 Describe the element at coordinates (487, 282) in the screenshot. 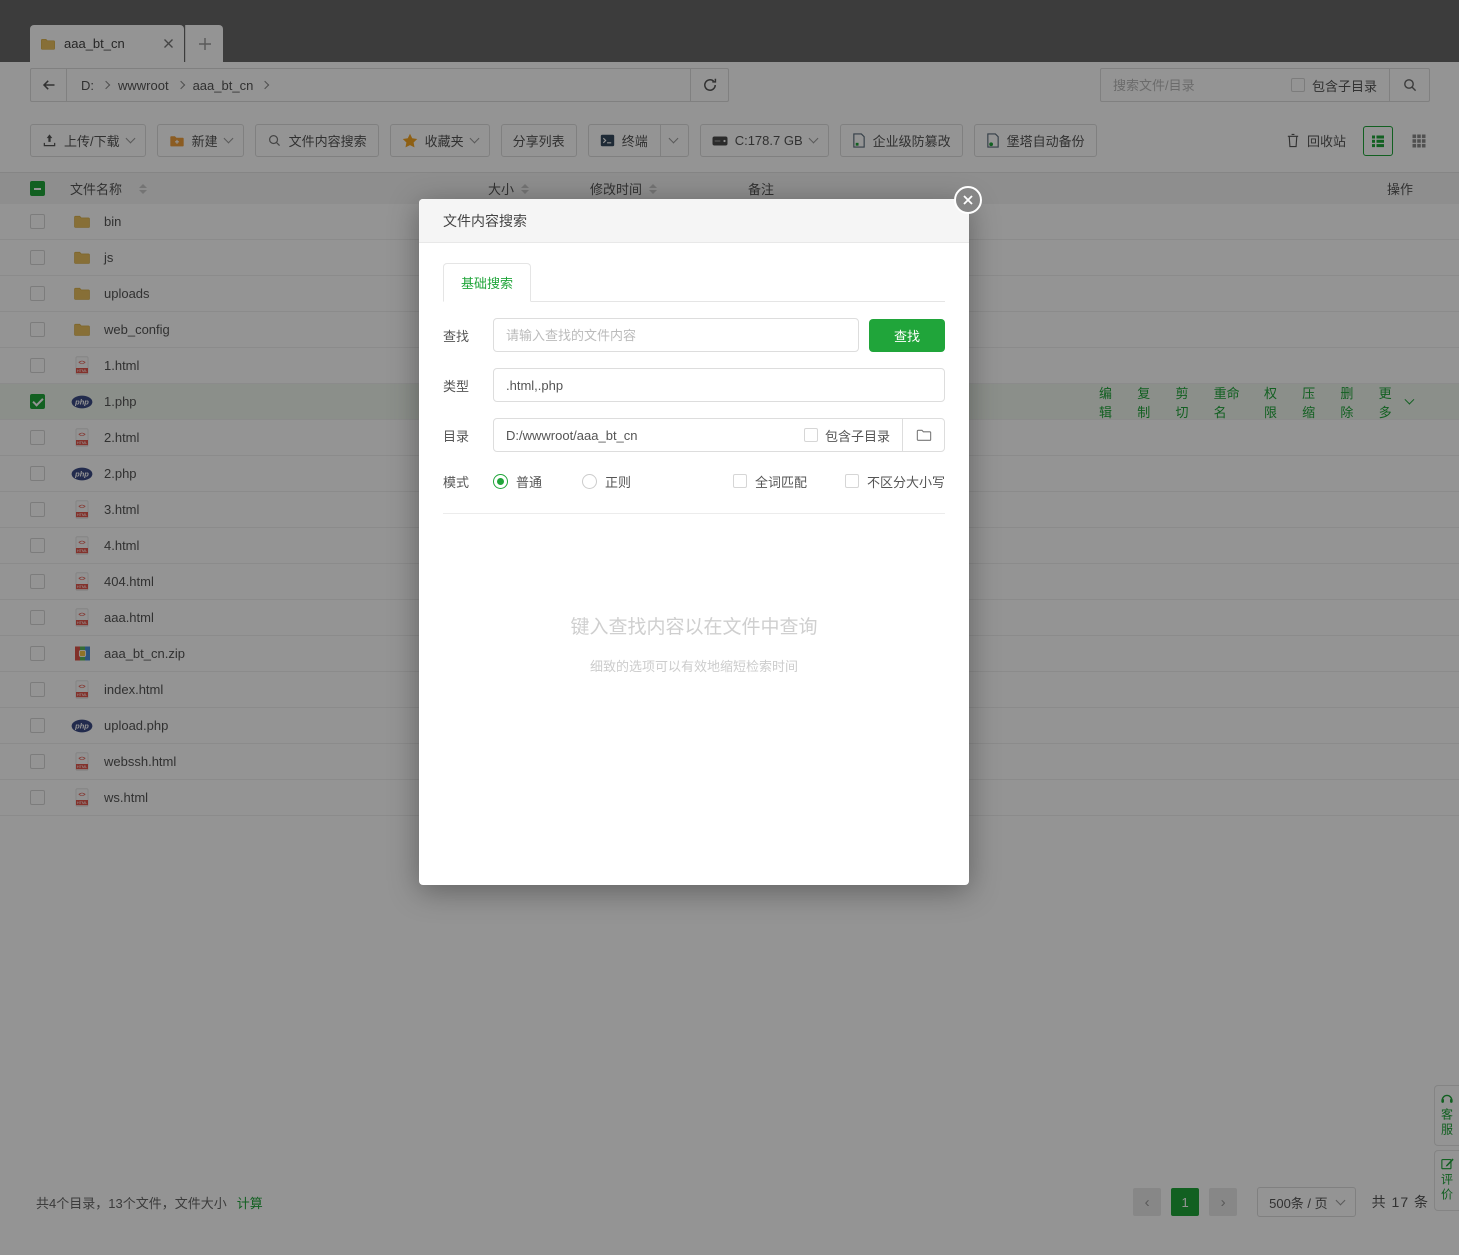

I see `tab-basic-search: 基础搜索` at that location.